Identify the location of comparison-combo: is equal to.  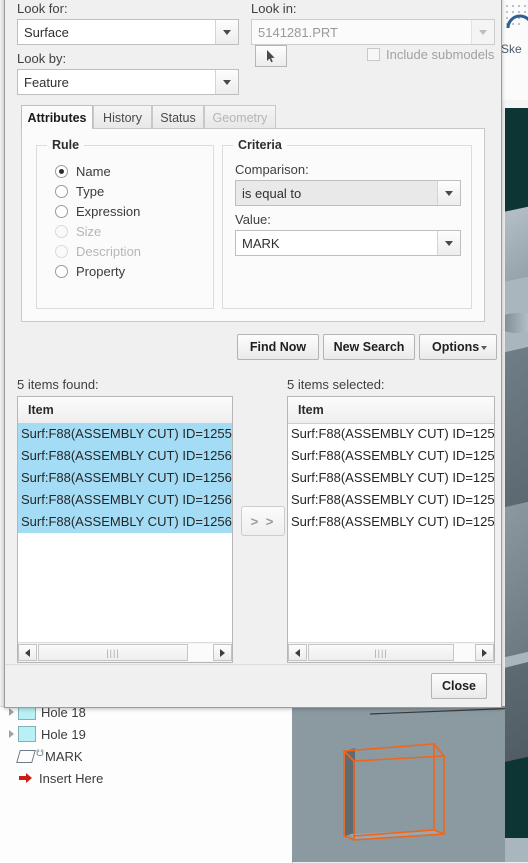
(348, 193).